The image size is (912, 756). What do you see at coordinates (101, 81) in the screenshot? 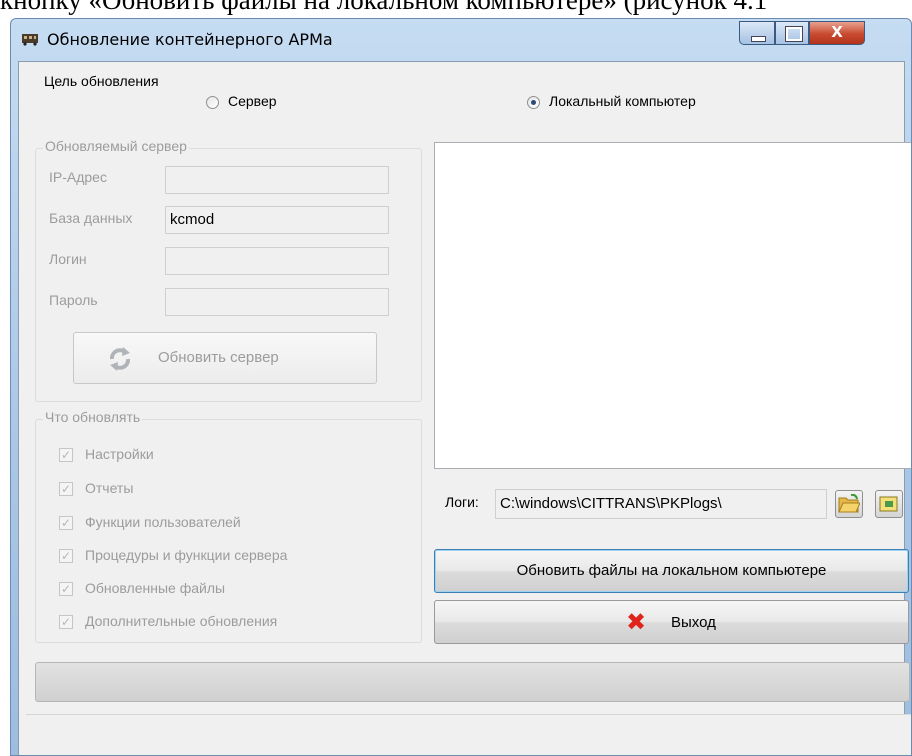
I see `target-label: Цель обновления` at bounding box center [101, 81].